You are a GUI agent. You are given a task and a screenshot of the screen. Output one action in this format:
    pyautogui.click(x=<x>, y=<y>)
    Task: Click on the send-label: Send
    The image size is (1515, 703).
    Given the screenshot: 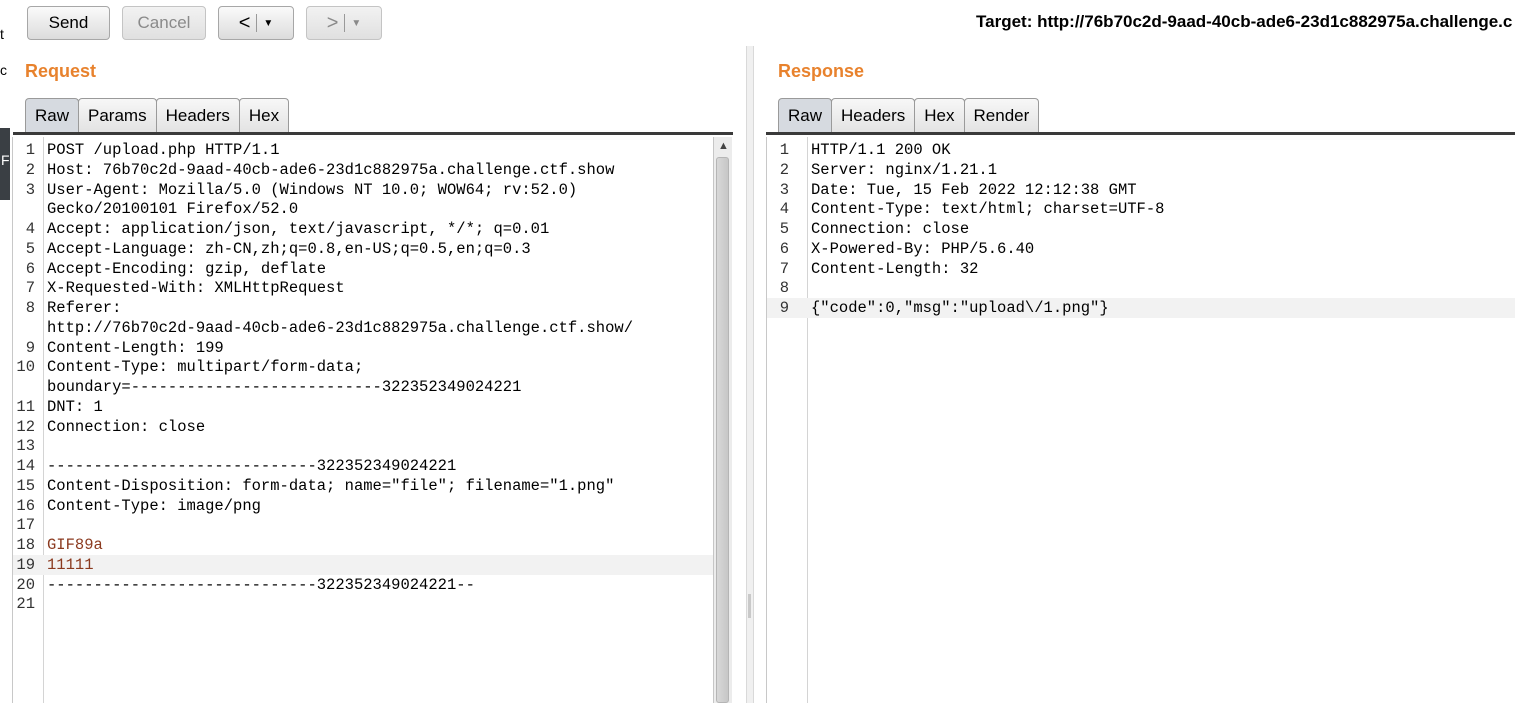 What is the action you would take?
    pyautogui.click(x=68, y=22)
    